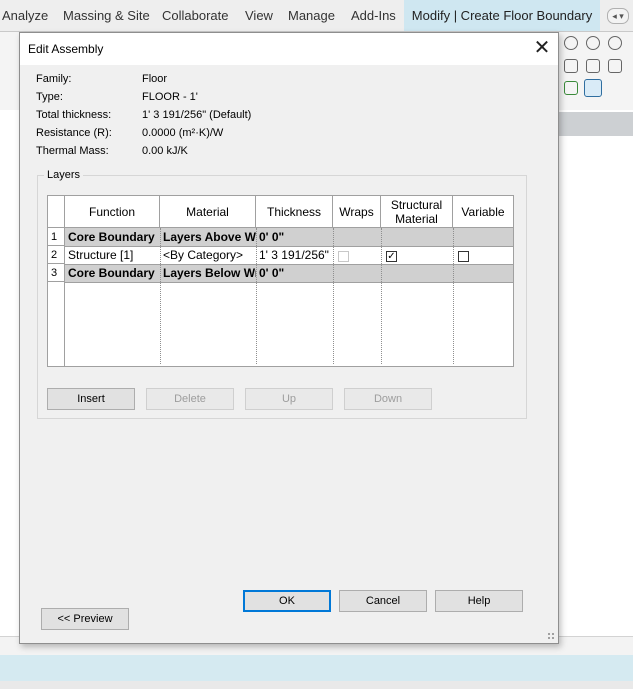  What do you see at coordinates (311, 15) in the screenshot?
I see `ribbon-tab-manage: Manage` at bounding box center [311, 15].